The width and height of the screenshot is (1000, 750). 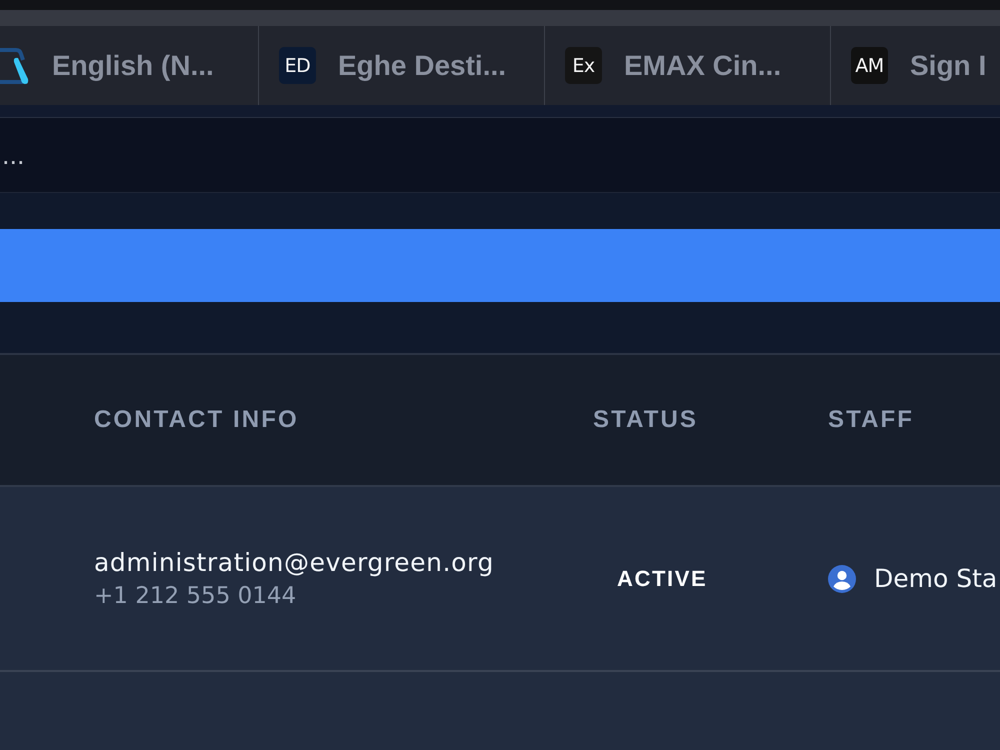 I want to click on user-icon, so click(x=842, y=578).